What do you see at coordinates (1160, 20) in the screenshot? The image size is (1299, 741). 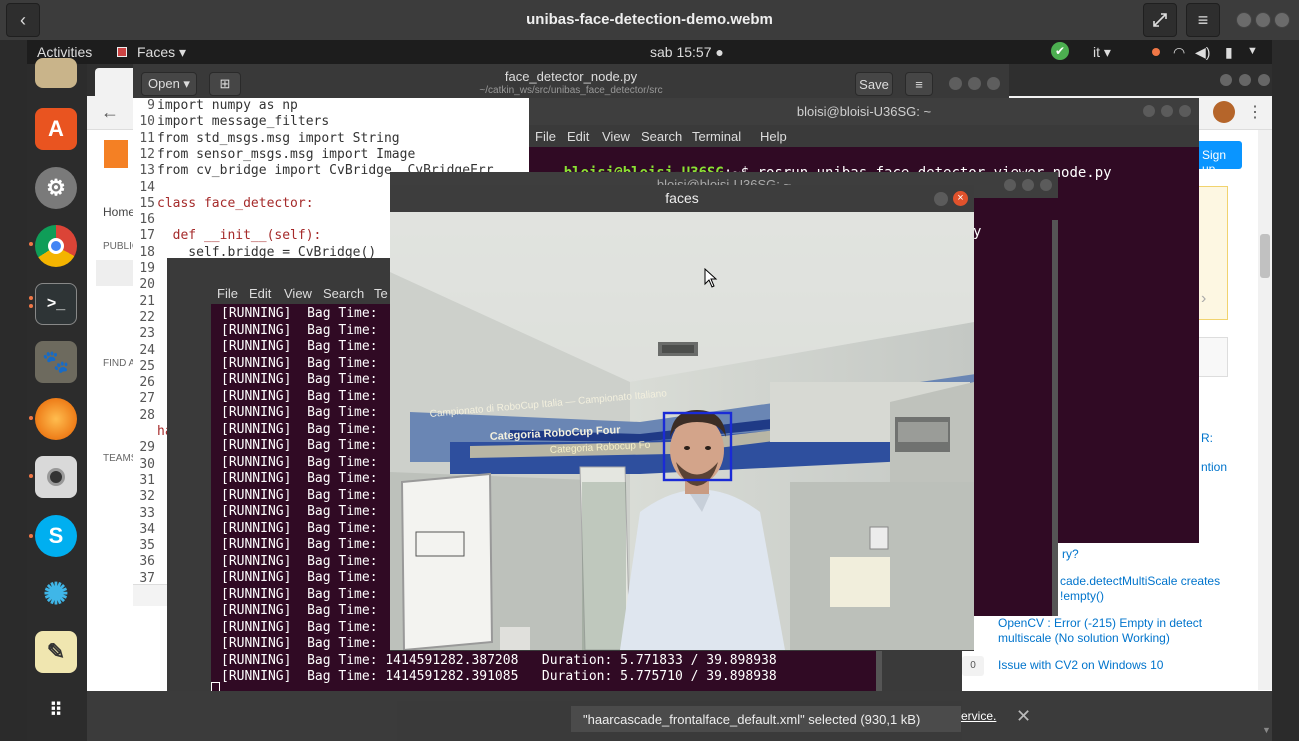 I see `fullscreen-button` at bounding box center [1160, 20].